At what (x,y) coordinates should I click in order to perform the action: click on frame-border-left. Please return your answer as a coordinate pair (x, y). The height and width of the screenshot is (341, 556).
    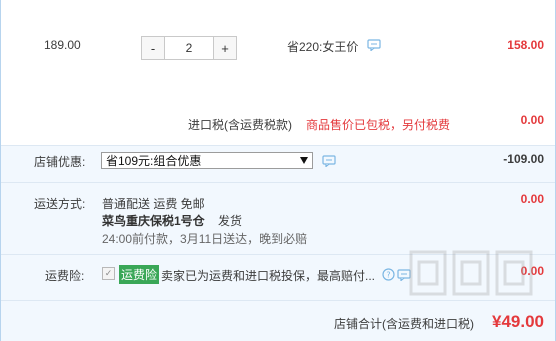
    Looking at the image, I should click on (0, 170).